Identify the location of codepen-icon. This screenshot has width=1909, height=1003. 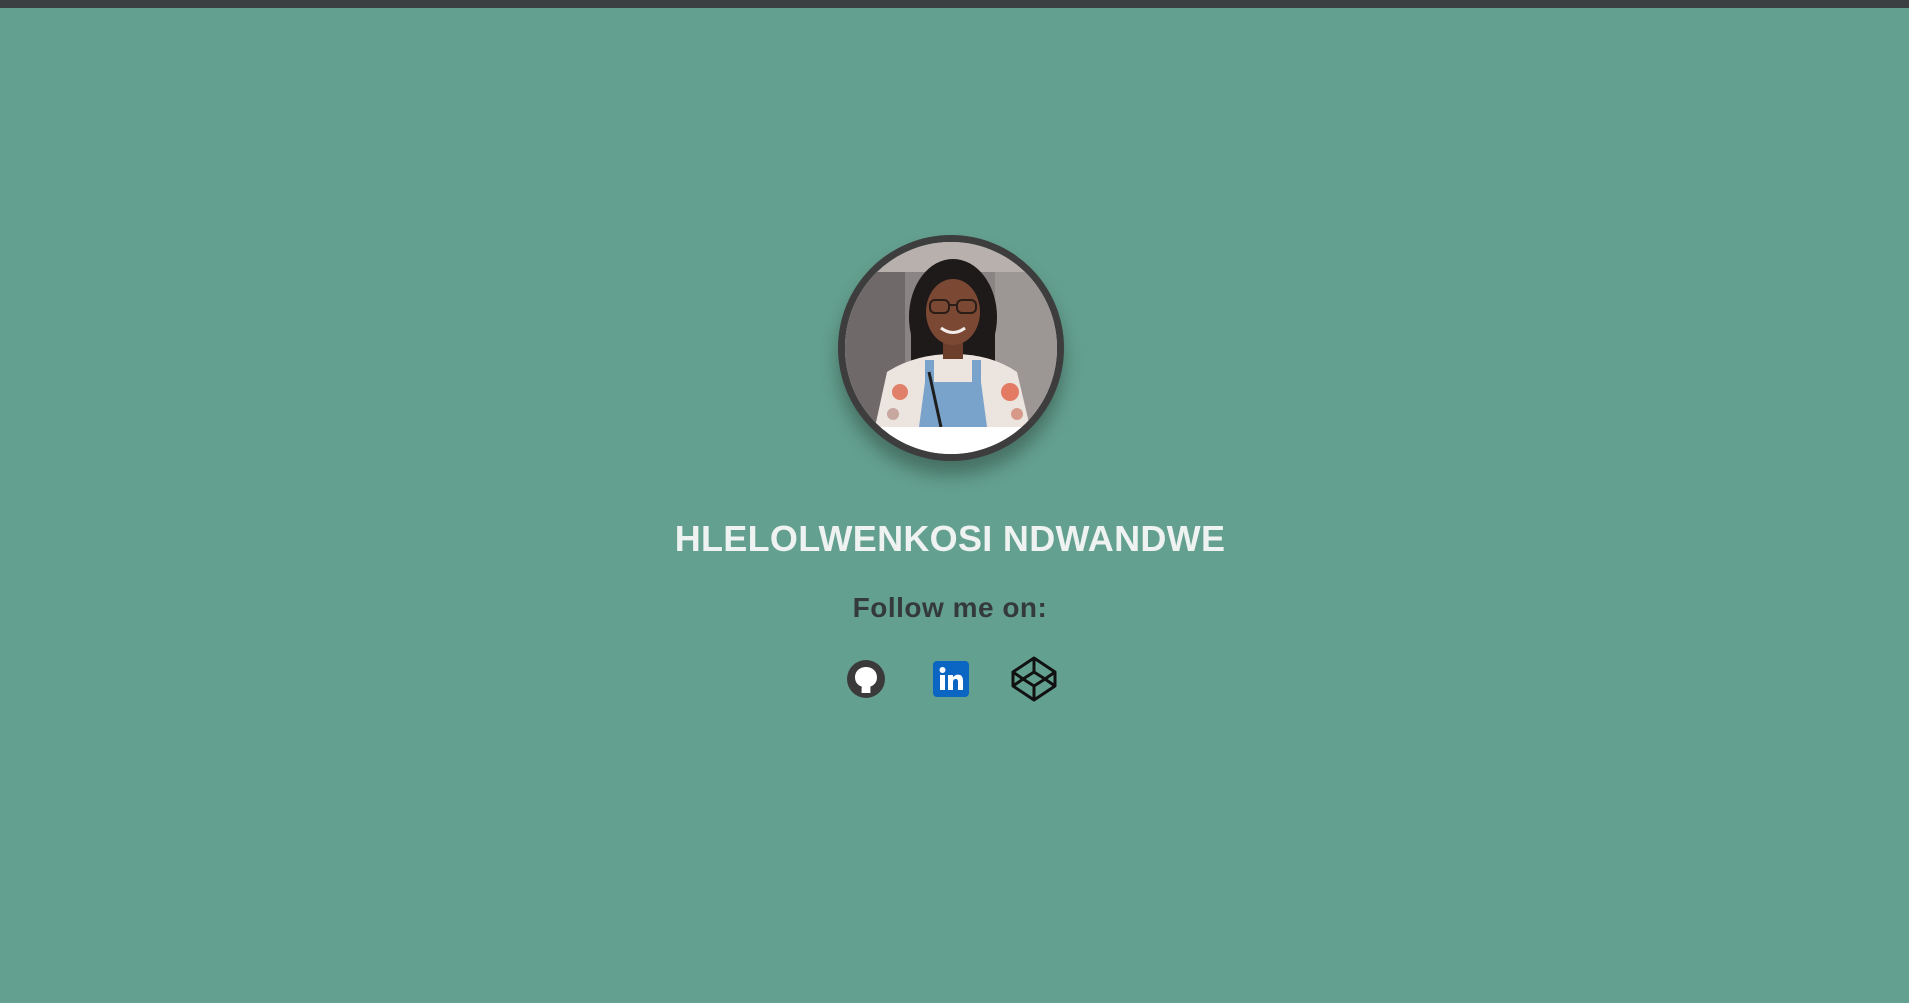
(1034, 679).